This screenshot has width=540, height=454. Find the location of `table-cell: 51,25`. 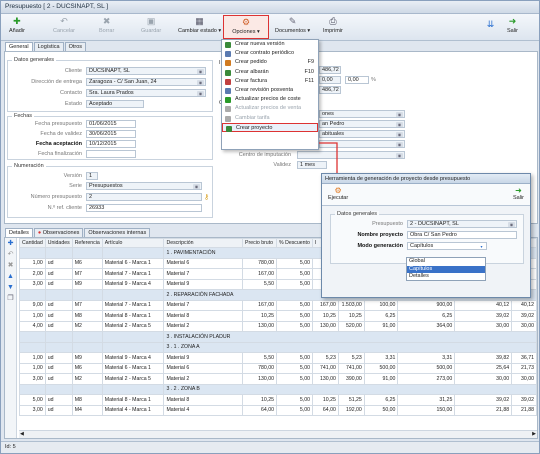

table-cell: 51,25 is located at coordinates (351, 400).